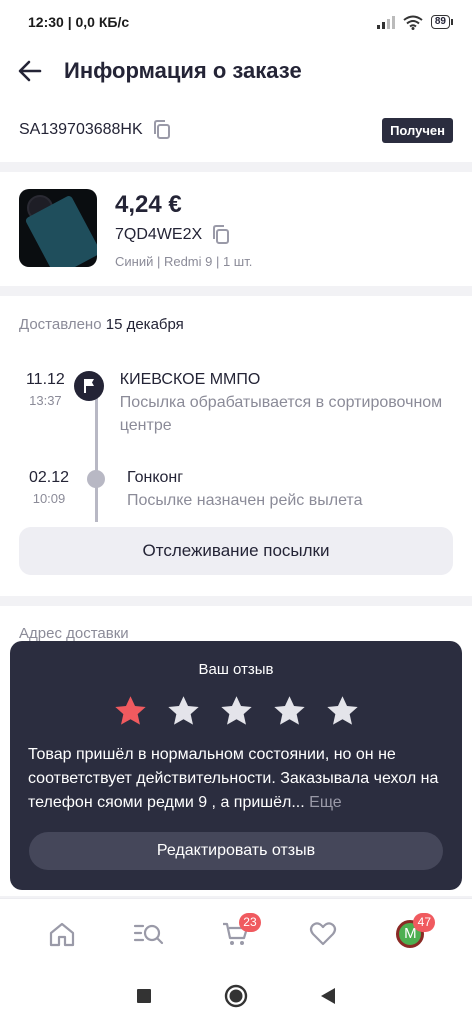 This screenshot has height=1024, width=472. Describe the element at coordinates (96, 479) in the screenshot. I see `dot-icon` at that location.